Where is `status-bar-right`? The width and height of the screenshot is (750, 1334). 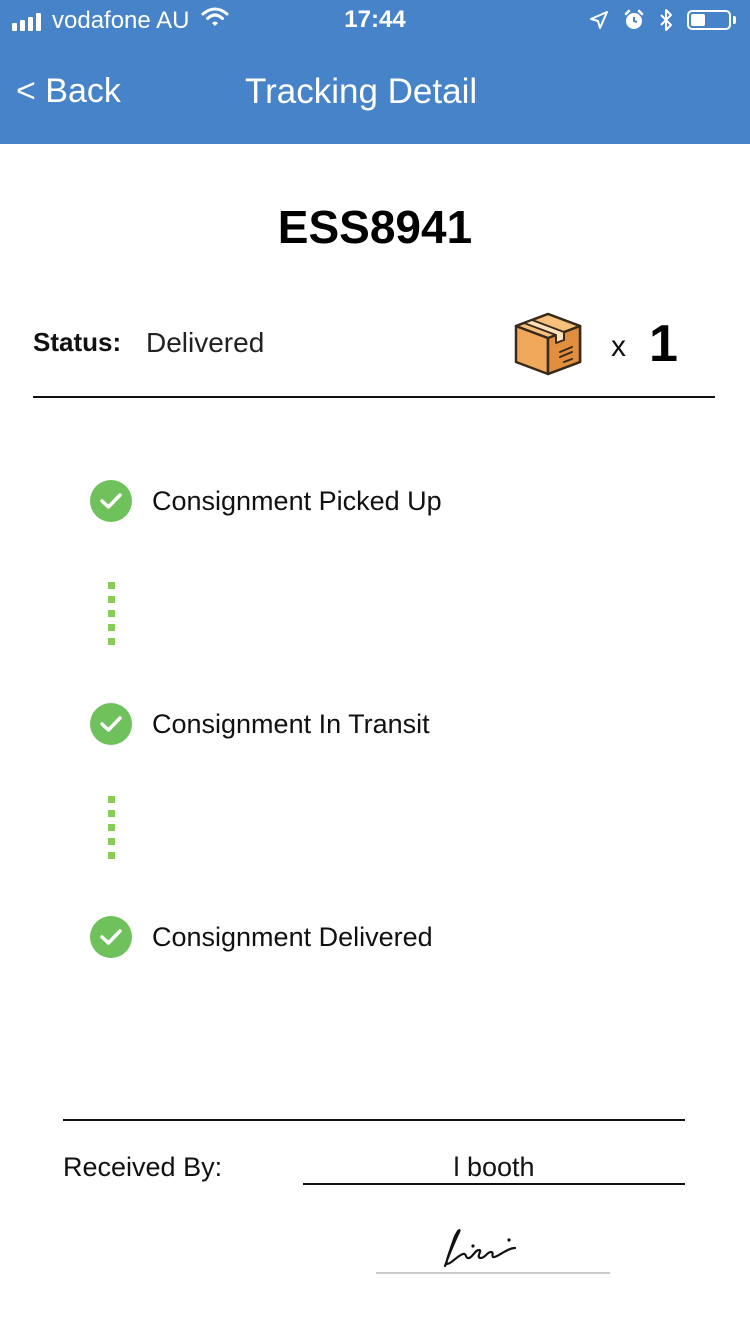 status-bar-right is located at coordinates (655, 20).